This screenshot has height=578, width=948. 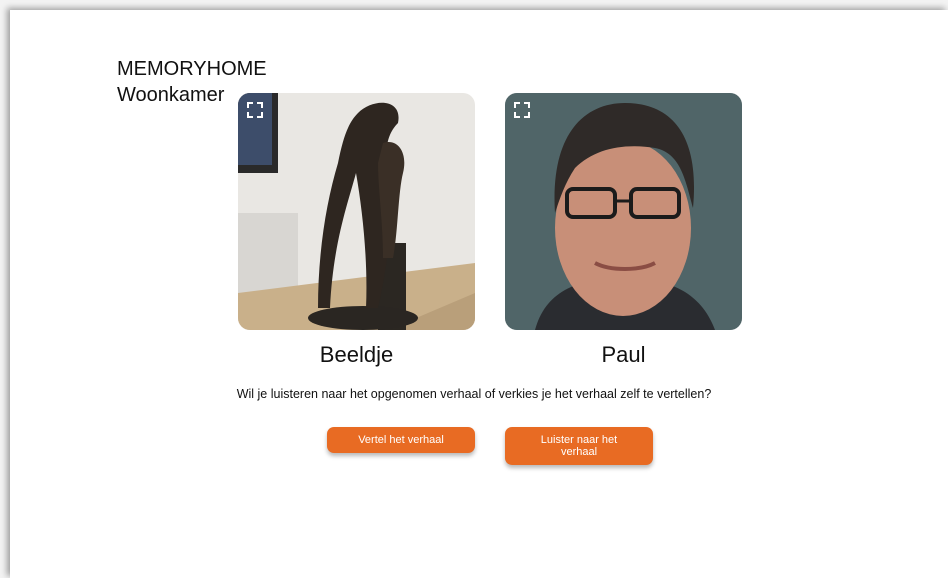 What do you see at coordinates (192, 69) in the screenshot?
I see `app-title: MEMORYHOME` at bounding box center [192, 69].